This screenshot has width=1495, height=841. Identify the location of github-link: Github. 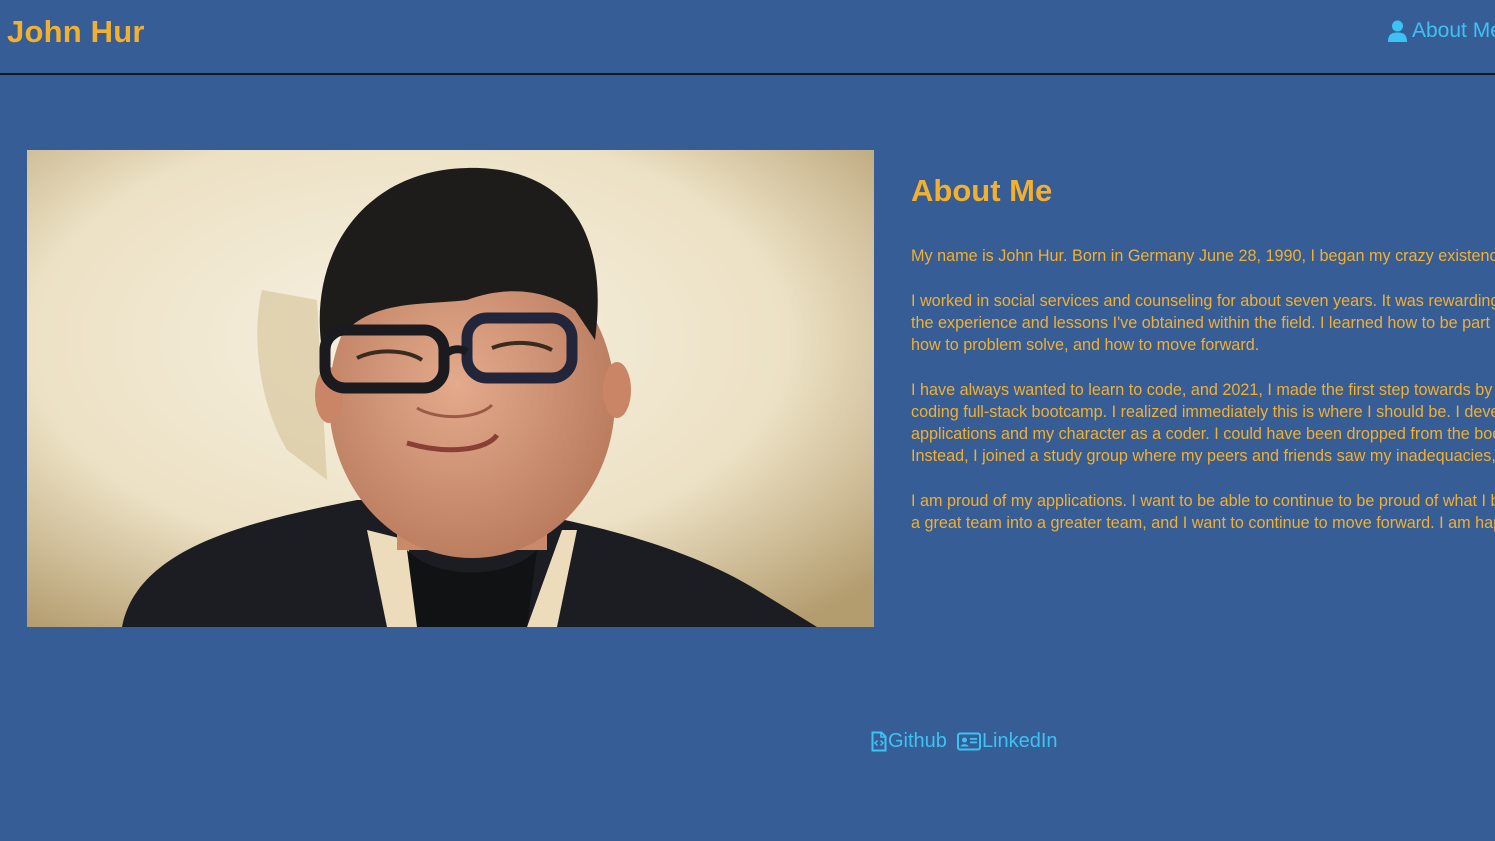
(909, 741).